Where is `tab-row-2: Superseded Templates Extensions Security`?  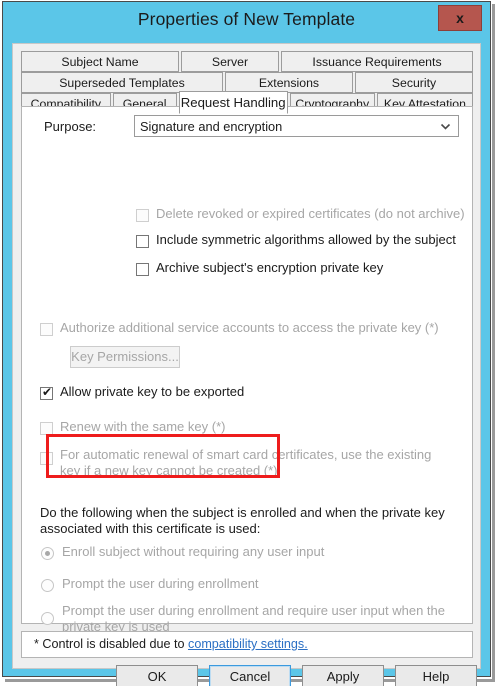 tab-row-2: Superseded Templates Extensions Security is located at coordinates (247, 82).